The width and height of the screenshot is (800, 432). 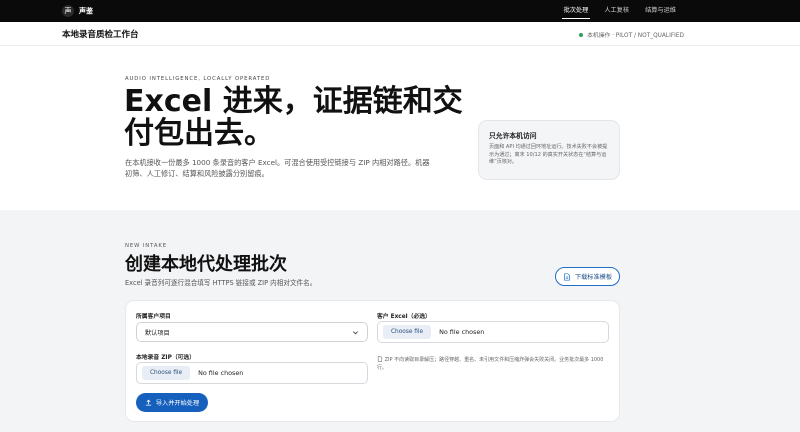 I want to click on zip-file-input: Choose file No file chosen, so click(x=252, y=373).